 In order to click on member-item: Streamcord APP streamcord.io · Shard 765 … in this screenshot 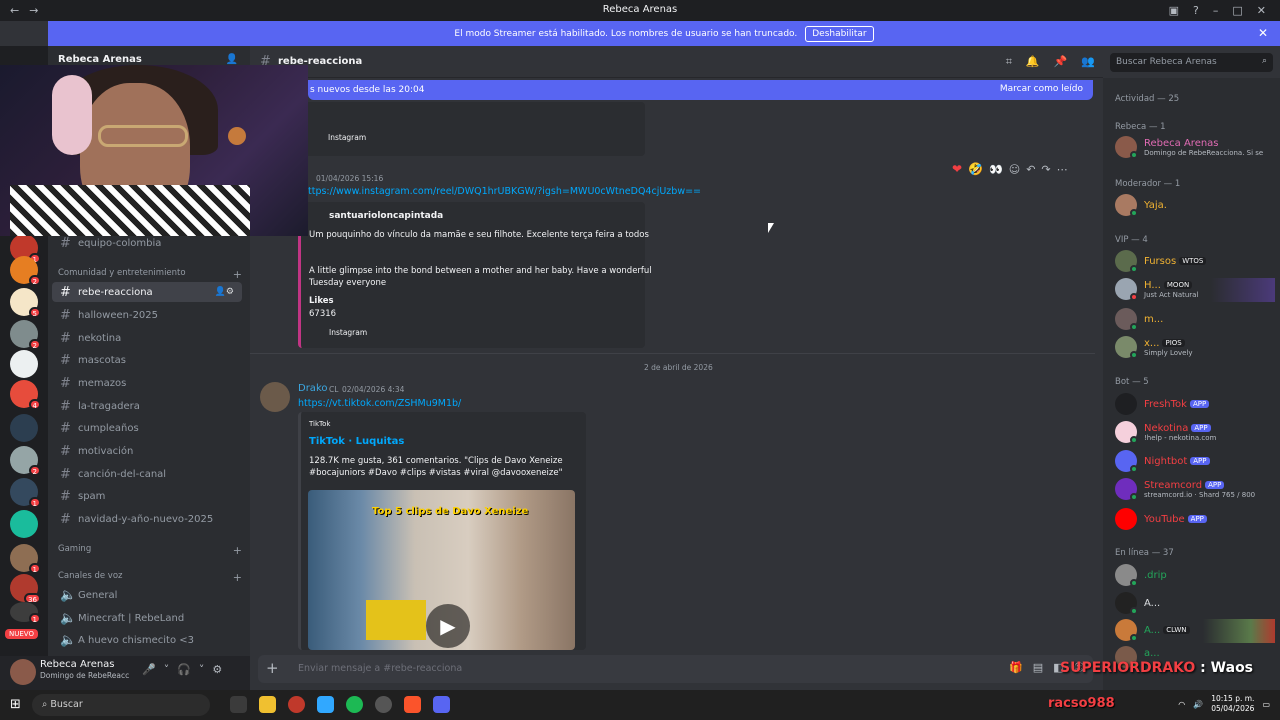, I will do `click(1195, 490)`.